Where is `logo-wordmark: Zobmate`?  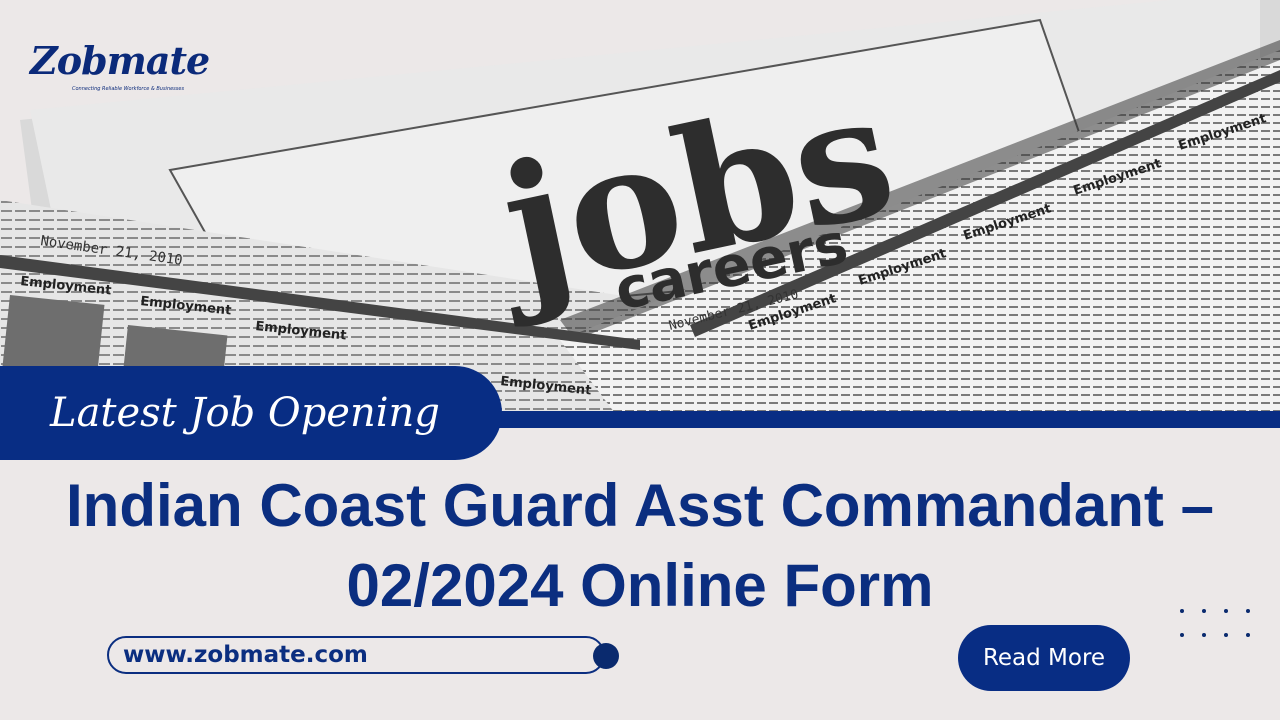 logo-wordmark: Zobmate is located at coordinates (120, 60).